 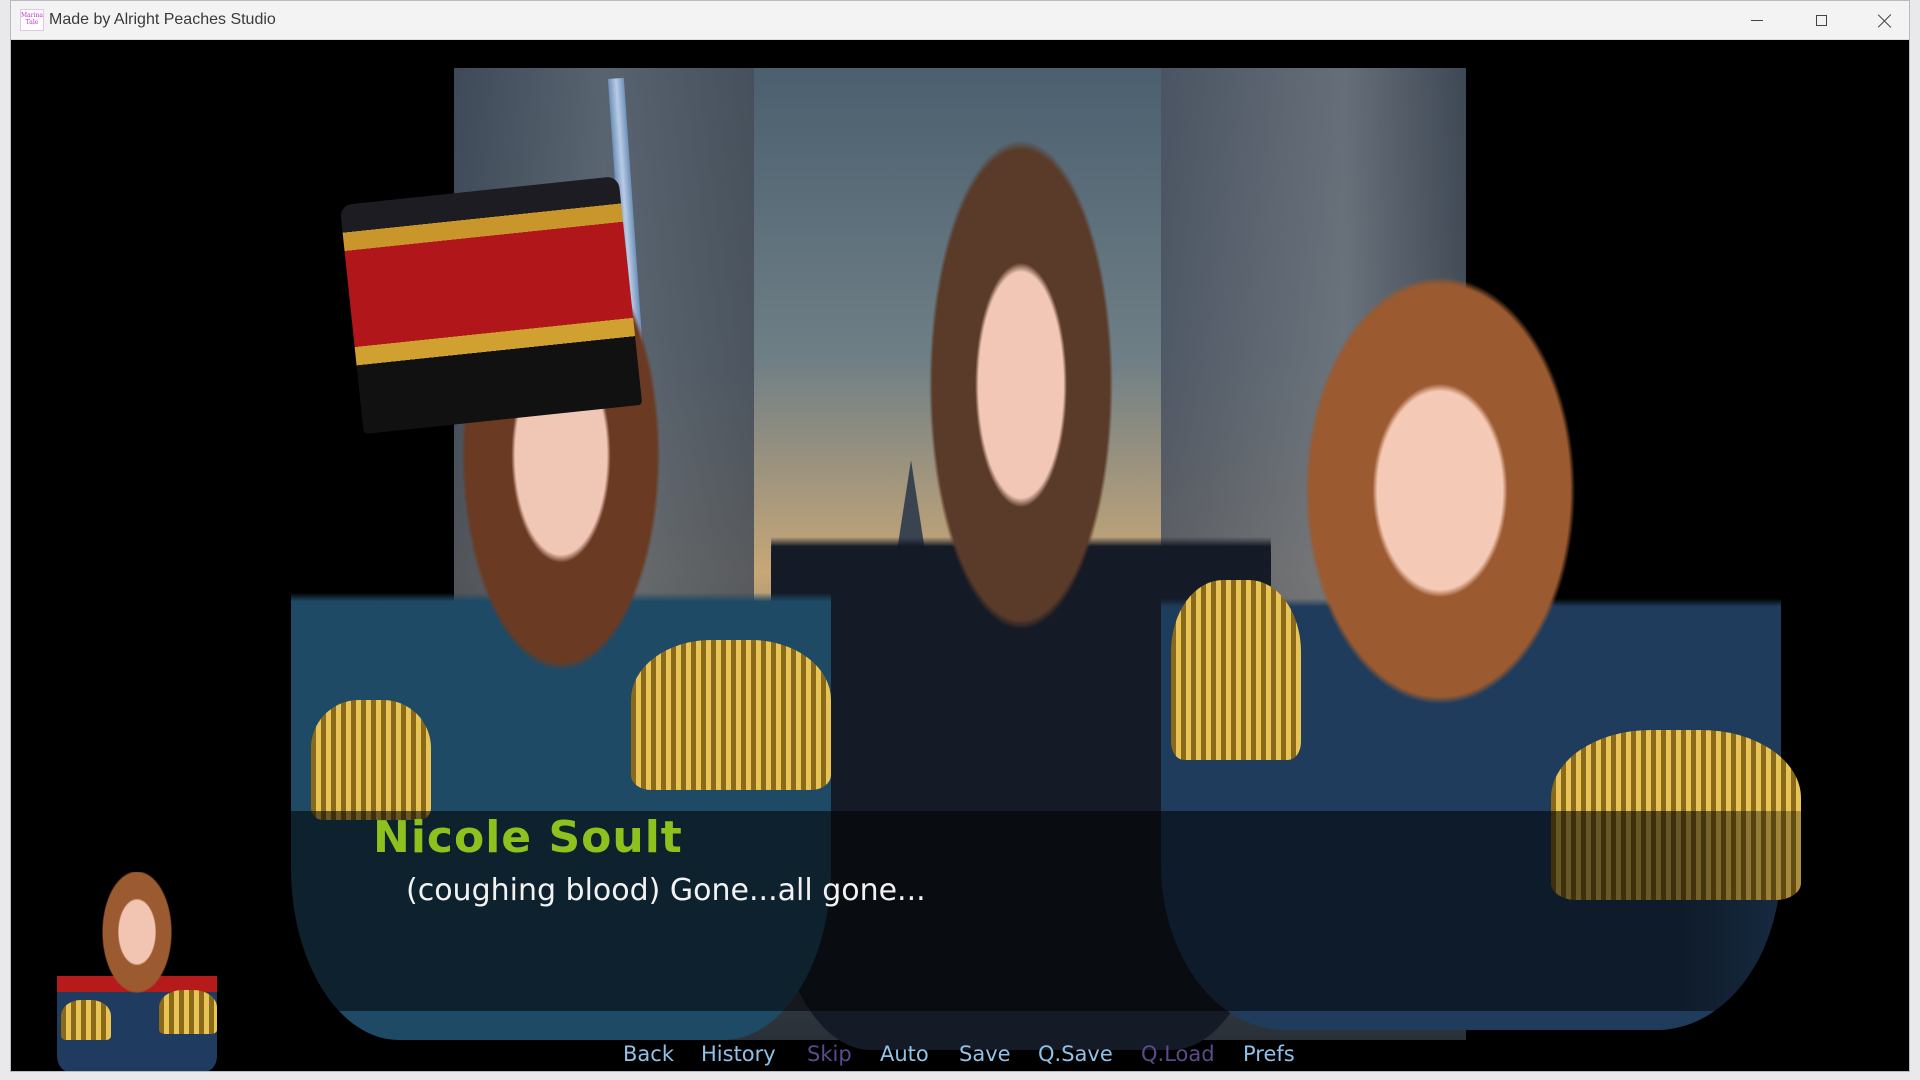 I want to click on save-button: Save, so click(x=985, y=1054).